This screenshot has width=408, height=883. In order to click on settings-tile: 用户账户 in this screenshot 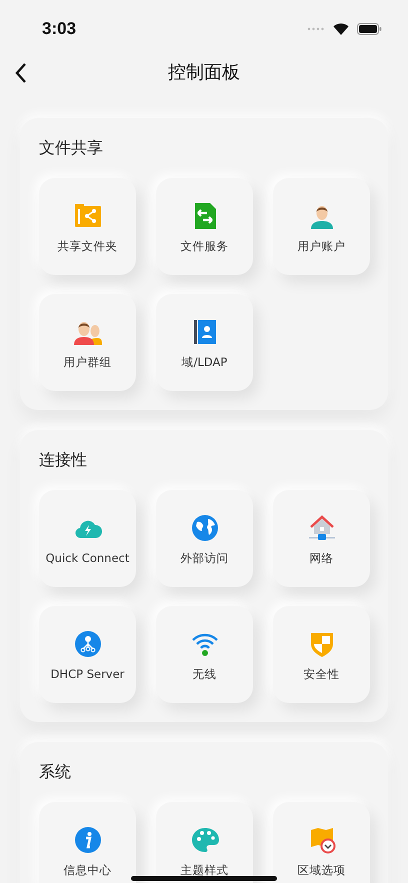, I will do `click(321, 226)`.